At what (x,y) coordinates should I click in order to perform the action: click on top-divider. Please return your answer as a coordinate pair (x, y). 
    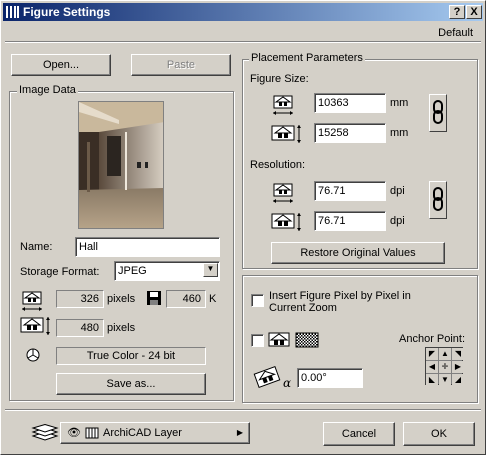
    Looking at the image, I should click on (243, 42).